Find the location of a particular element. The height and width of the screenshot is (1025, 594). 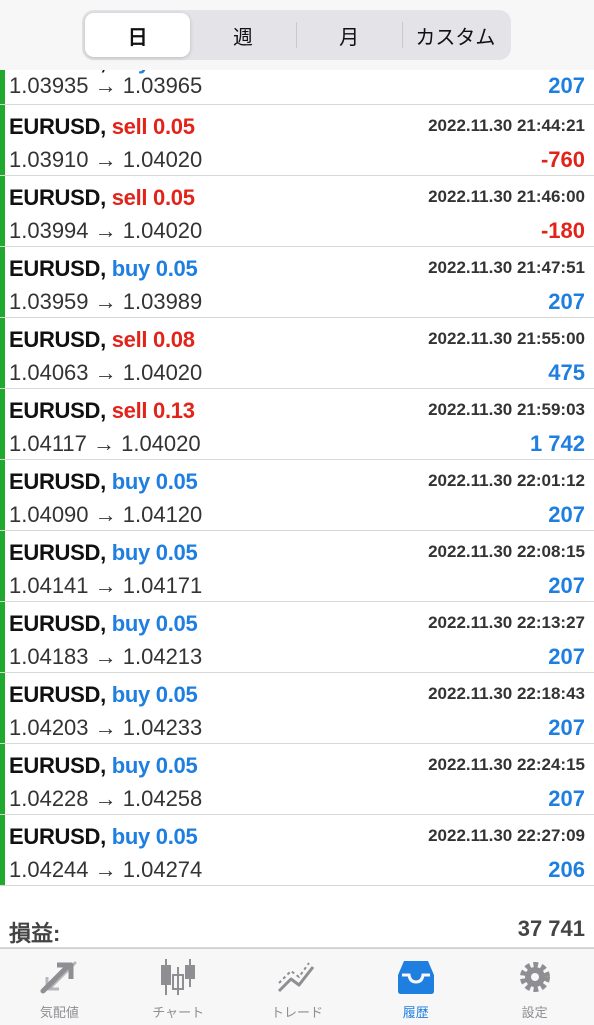

trade-prices: 1.04117 → 1.04020 is located at coordinates (105, 443).